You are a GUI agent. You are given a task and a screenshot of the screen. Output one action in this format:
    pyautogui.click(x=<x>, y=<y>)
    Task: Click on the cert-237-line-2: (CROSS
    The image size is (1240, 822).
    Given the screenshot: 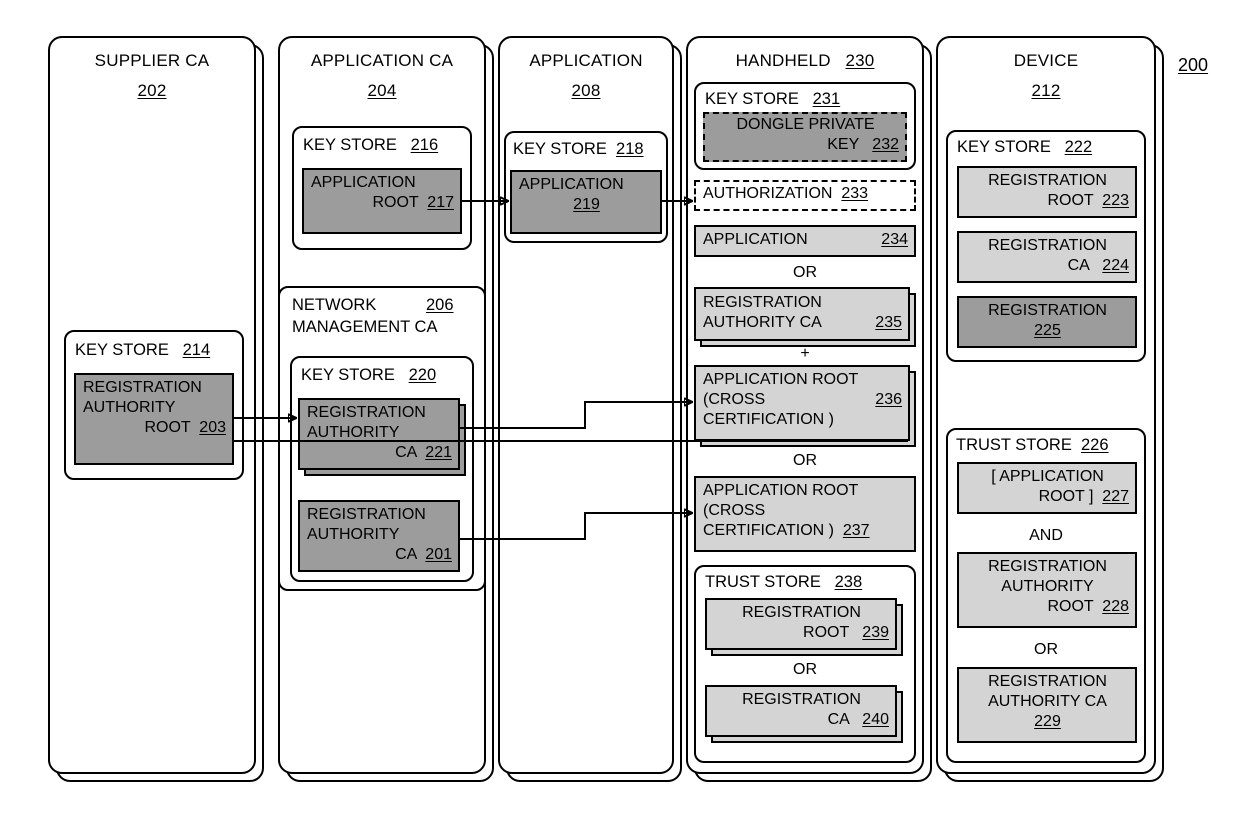 What is the action you would take?
    pyautogui.click(x=734, y=510)
    